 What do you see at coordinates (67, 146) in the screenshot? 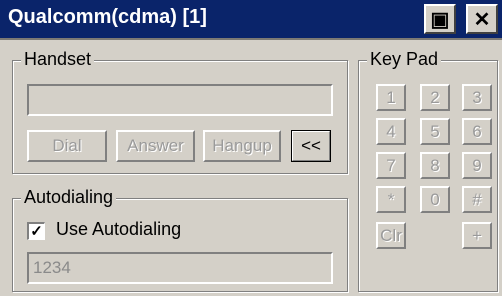
I see `dial-button: Dial` at bounding box center [67, 146].